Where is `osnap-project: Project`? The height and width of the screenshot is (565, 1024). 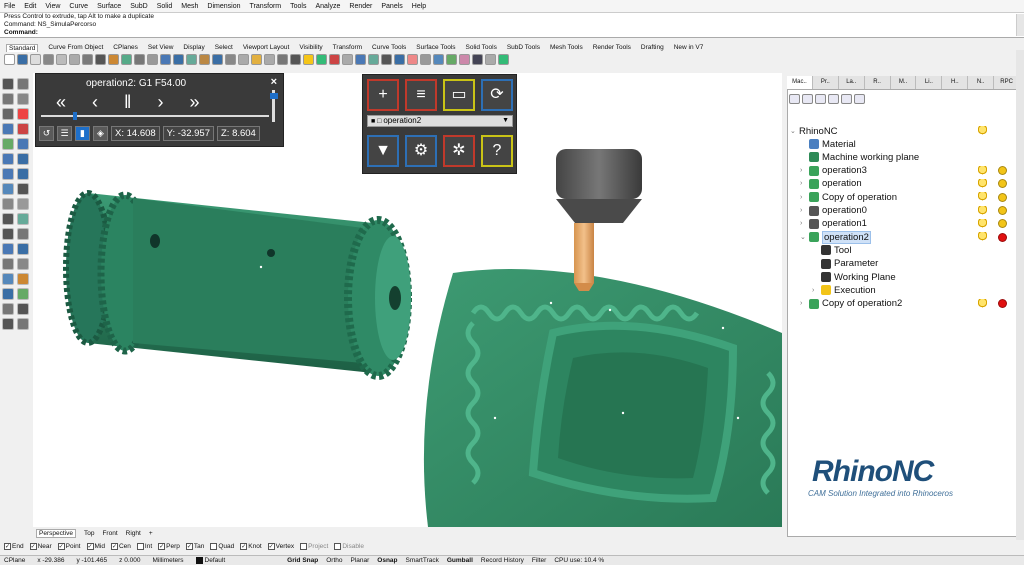 osnap-project: Project is located at coordinates (314, 546).